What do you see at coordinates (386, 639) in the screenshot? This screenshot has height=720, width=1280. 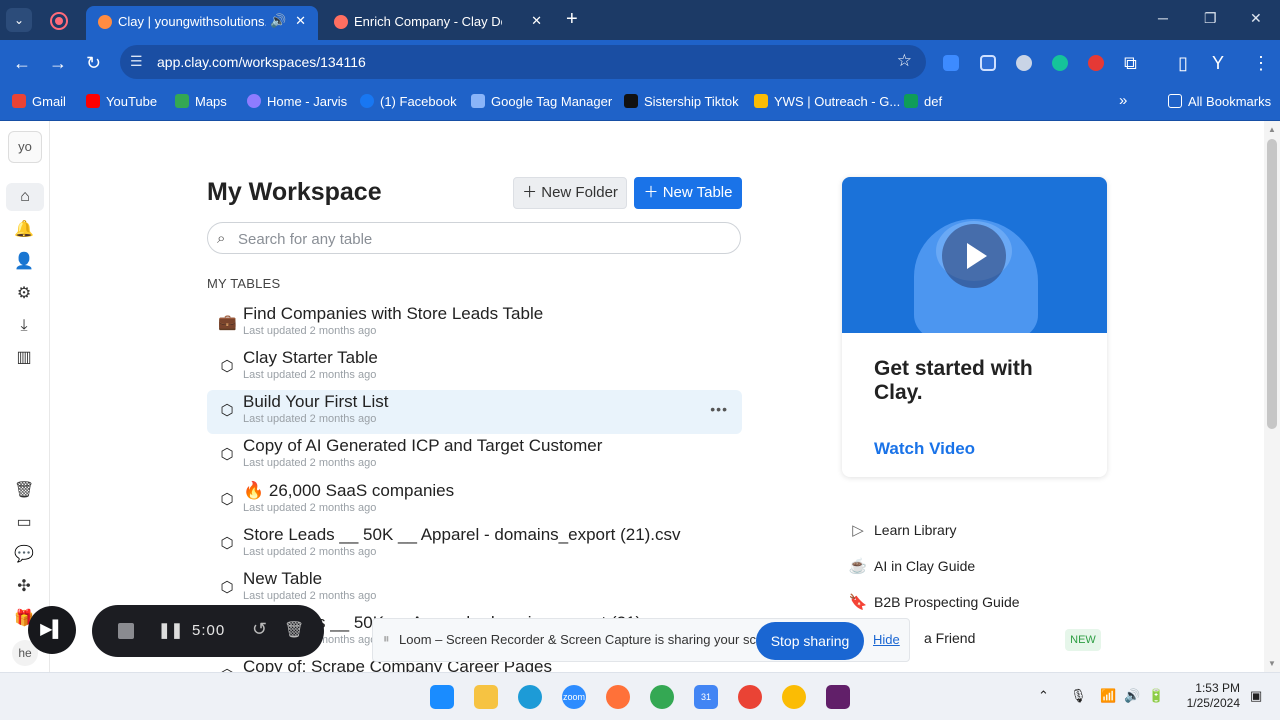 I see `drag-handle-icon: ⏸` at bounding box center [386, 639].